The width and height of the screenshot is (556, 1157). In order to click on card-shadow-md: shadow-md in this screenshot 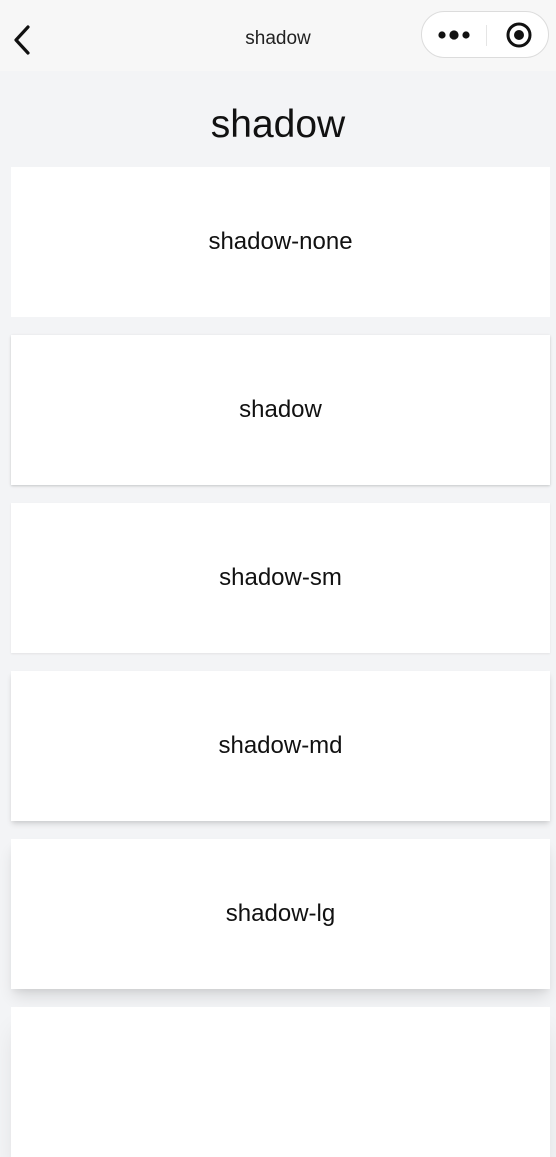, I will do `click(280, 746)`.